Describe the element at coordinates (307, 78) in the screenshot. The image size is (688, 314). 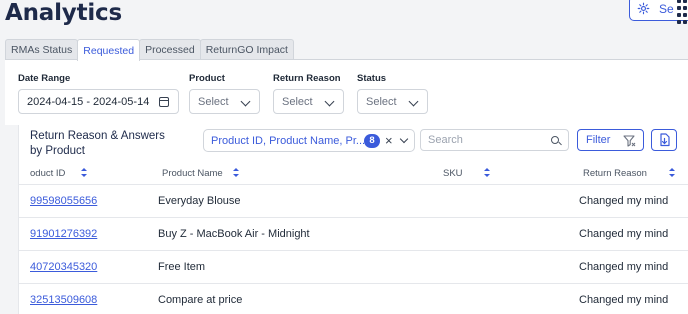
I see `return-reason-label: Return Reason` at that location.